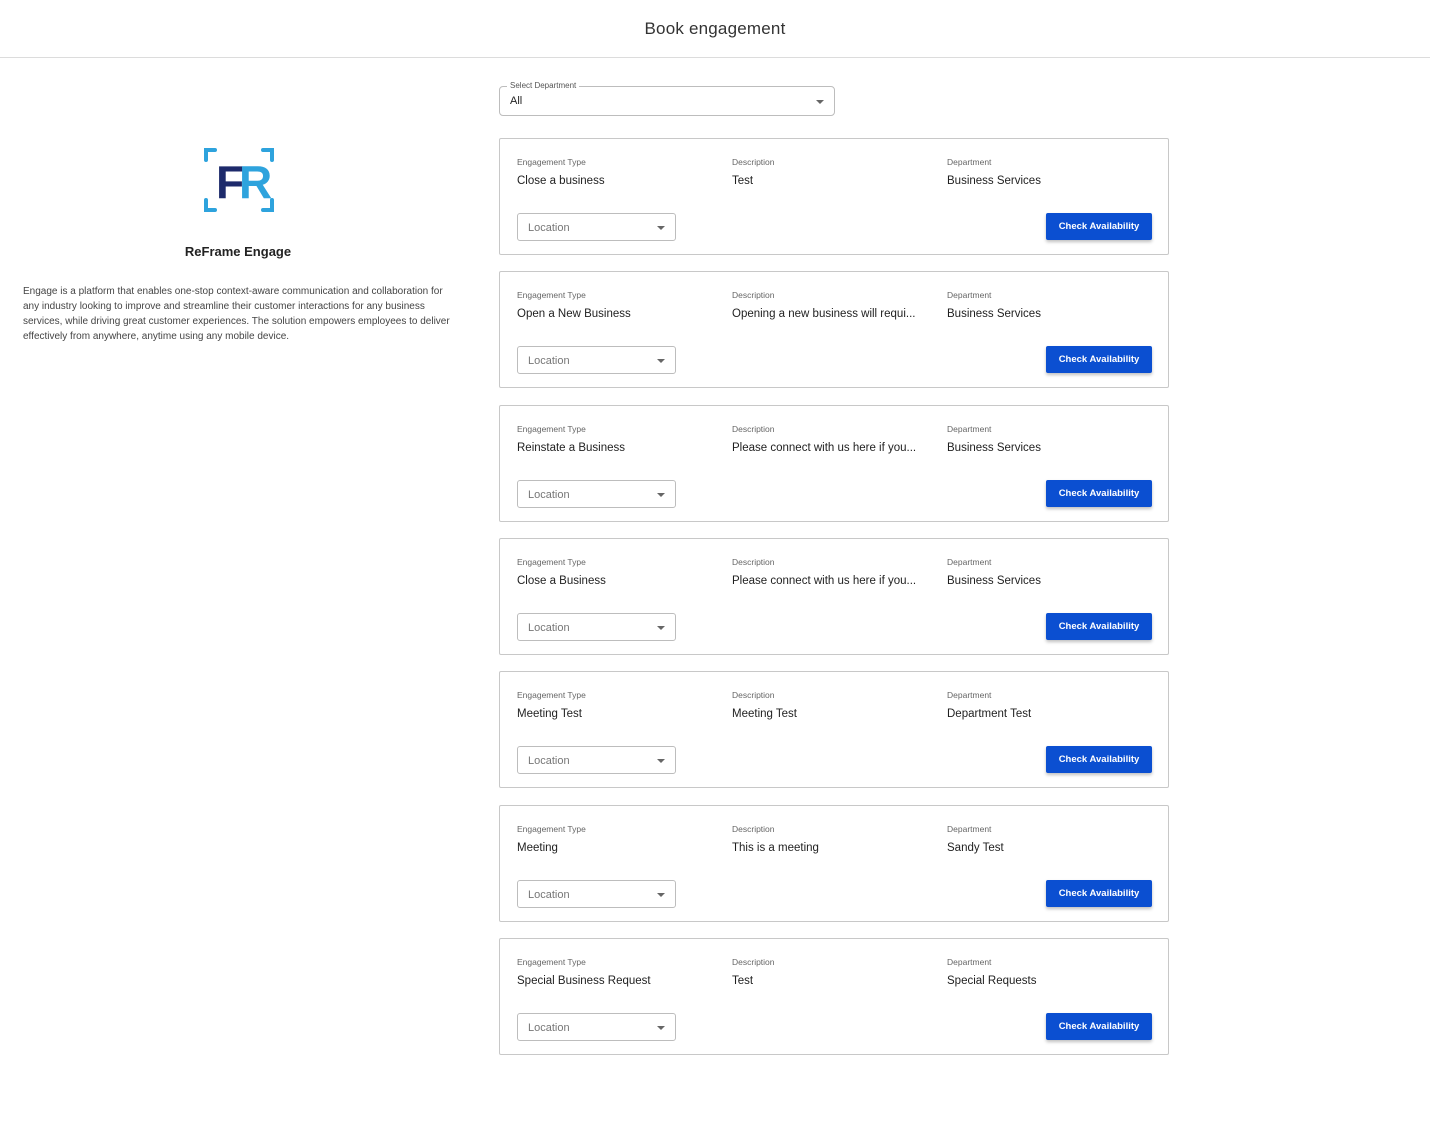 The image size is (1430, 1127). I want to click on brand-name: ReFrame Engage, so click(238, 251).